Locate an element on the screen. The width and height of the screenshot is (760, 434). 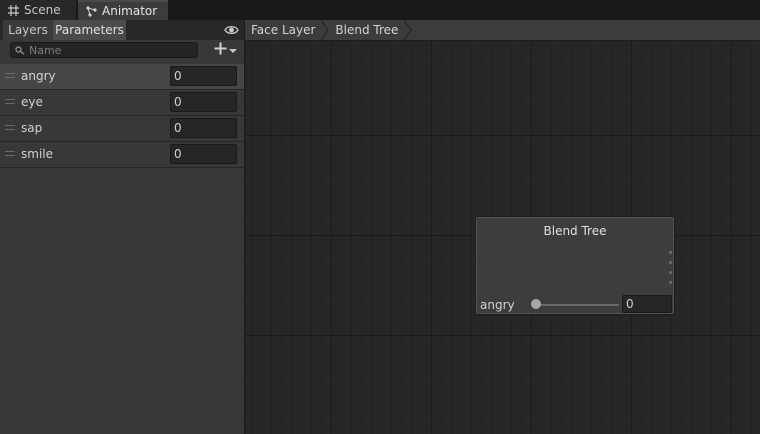
tab-animator: Animator is located at coordinates (123, 10).